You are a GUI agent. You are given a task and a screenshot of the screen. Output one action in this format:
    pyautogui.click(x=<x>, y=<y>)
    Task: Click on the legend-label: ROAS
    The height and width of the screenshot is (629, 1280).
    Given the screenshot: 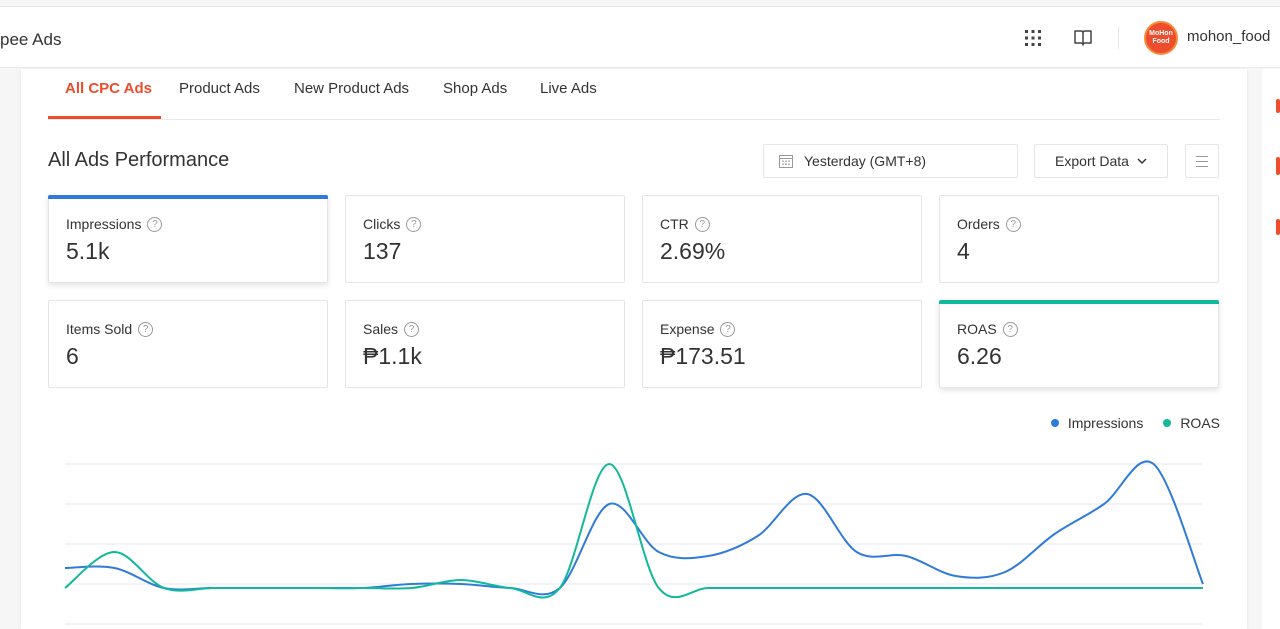 What is the action you would take?
    pyautogui.click(x=1200, y=423)
    